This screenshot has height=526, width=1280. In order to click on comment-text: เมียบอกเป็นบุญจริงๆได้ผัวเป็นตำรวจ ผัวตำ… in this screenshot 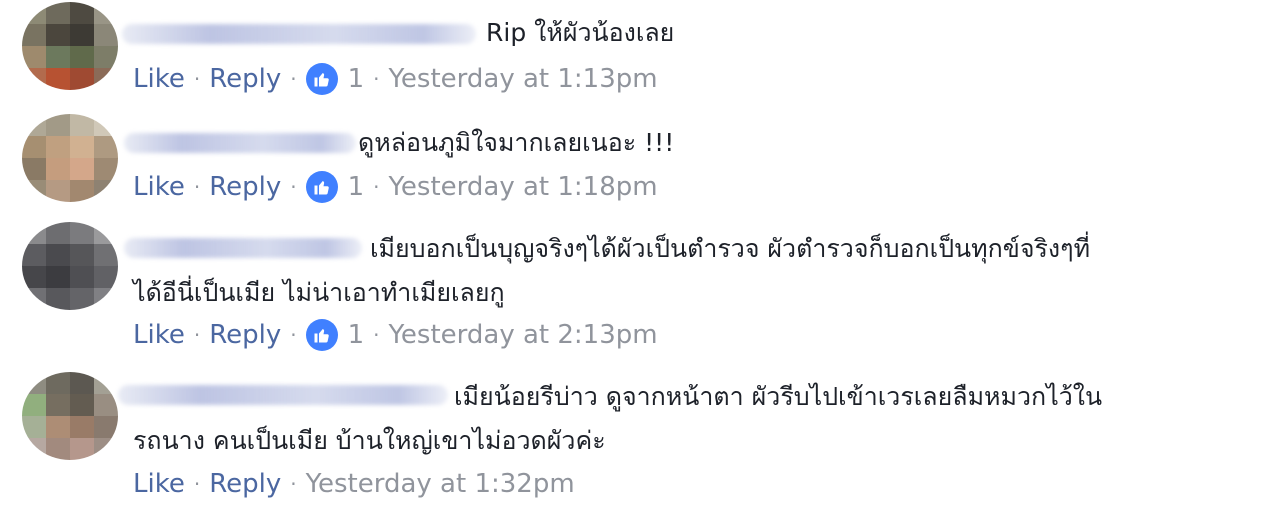, I will do `click(730, 249)`.